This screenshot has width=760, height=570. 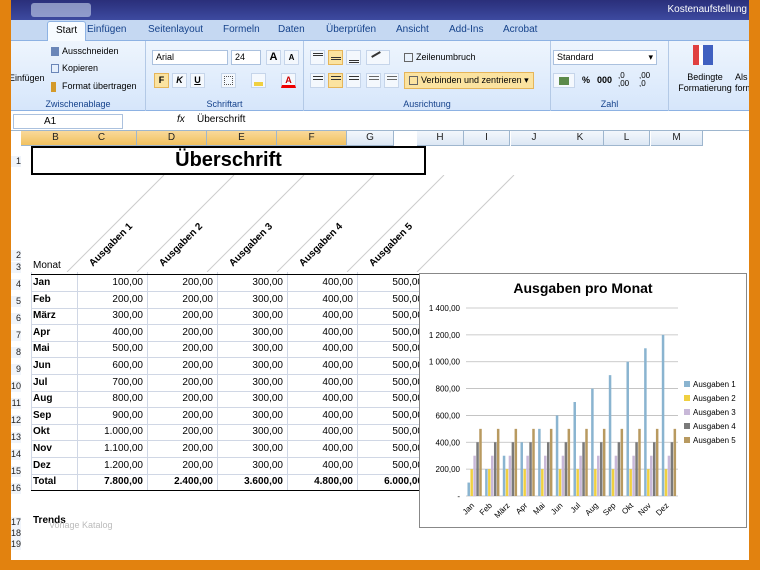 What do you see at coordinates (471, 482) in the screenshot?
I see `bar-ausgaben-2-jan` at bounding box center [471, 482].